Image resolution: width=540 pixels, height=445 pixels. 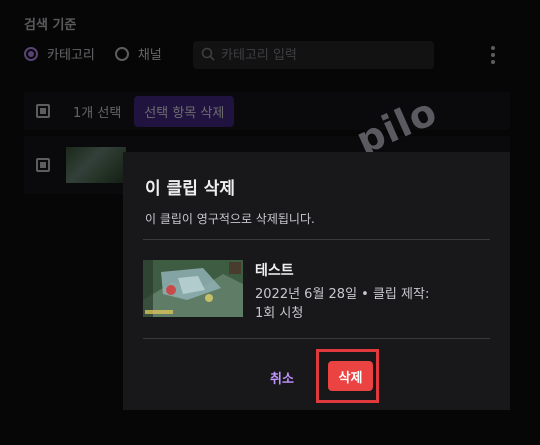 What do you see at coordinates (50, 25) in the screenshot?
I see `search-criteria-title: 검색 기준` at bounding box center [50, 25].